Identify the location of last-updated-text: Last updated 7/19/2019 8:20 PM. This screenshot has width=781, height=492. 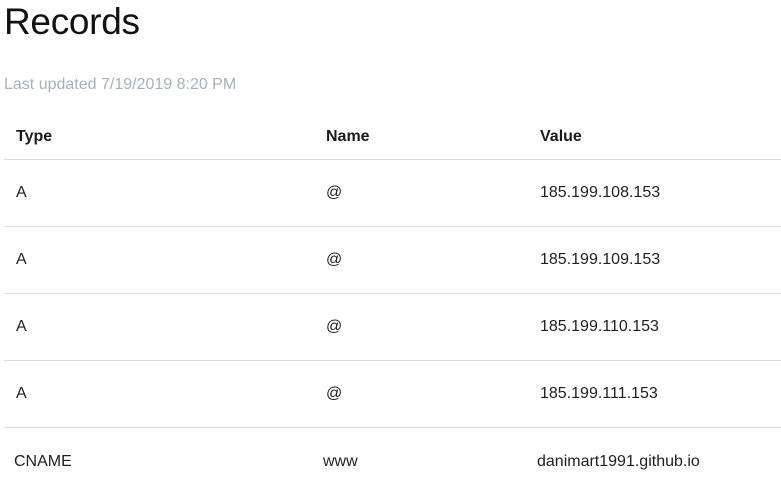
(120, 84).